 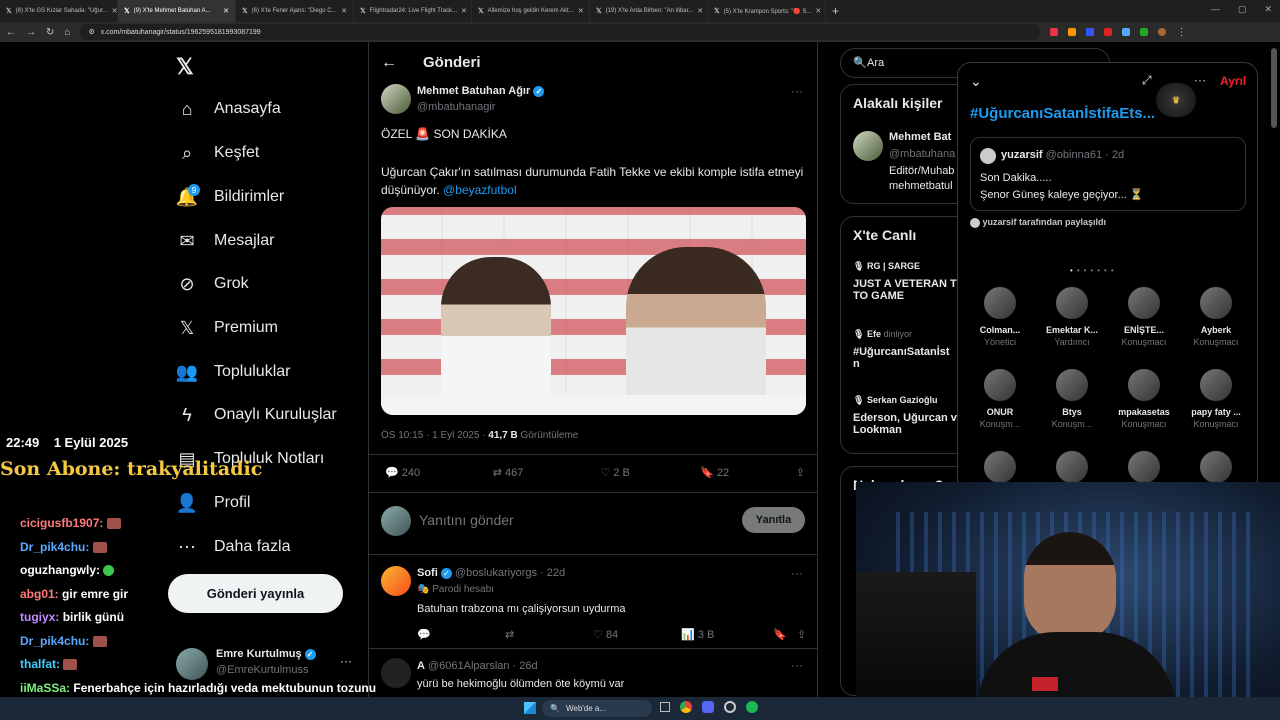 What do you see at coordinates (213, 503) in the screenshot?
I see `nav-item-9: 👤 Profil` at bounding box center [213, 503].